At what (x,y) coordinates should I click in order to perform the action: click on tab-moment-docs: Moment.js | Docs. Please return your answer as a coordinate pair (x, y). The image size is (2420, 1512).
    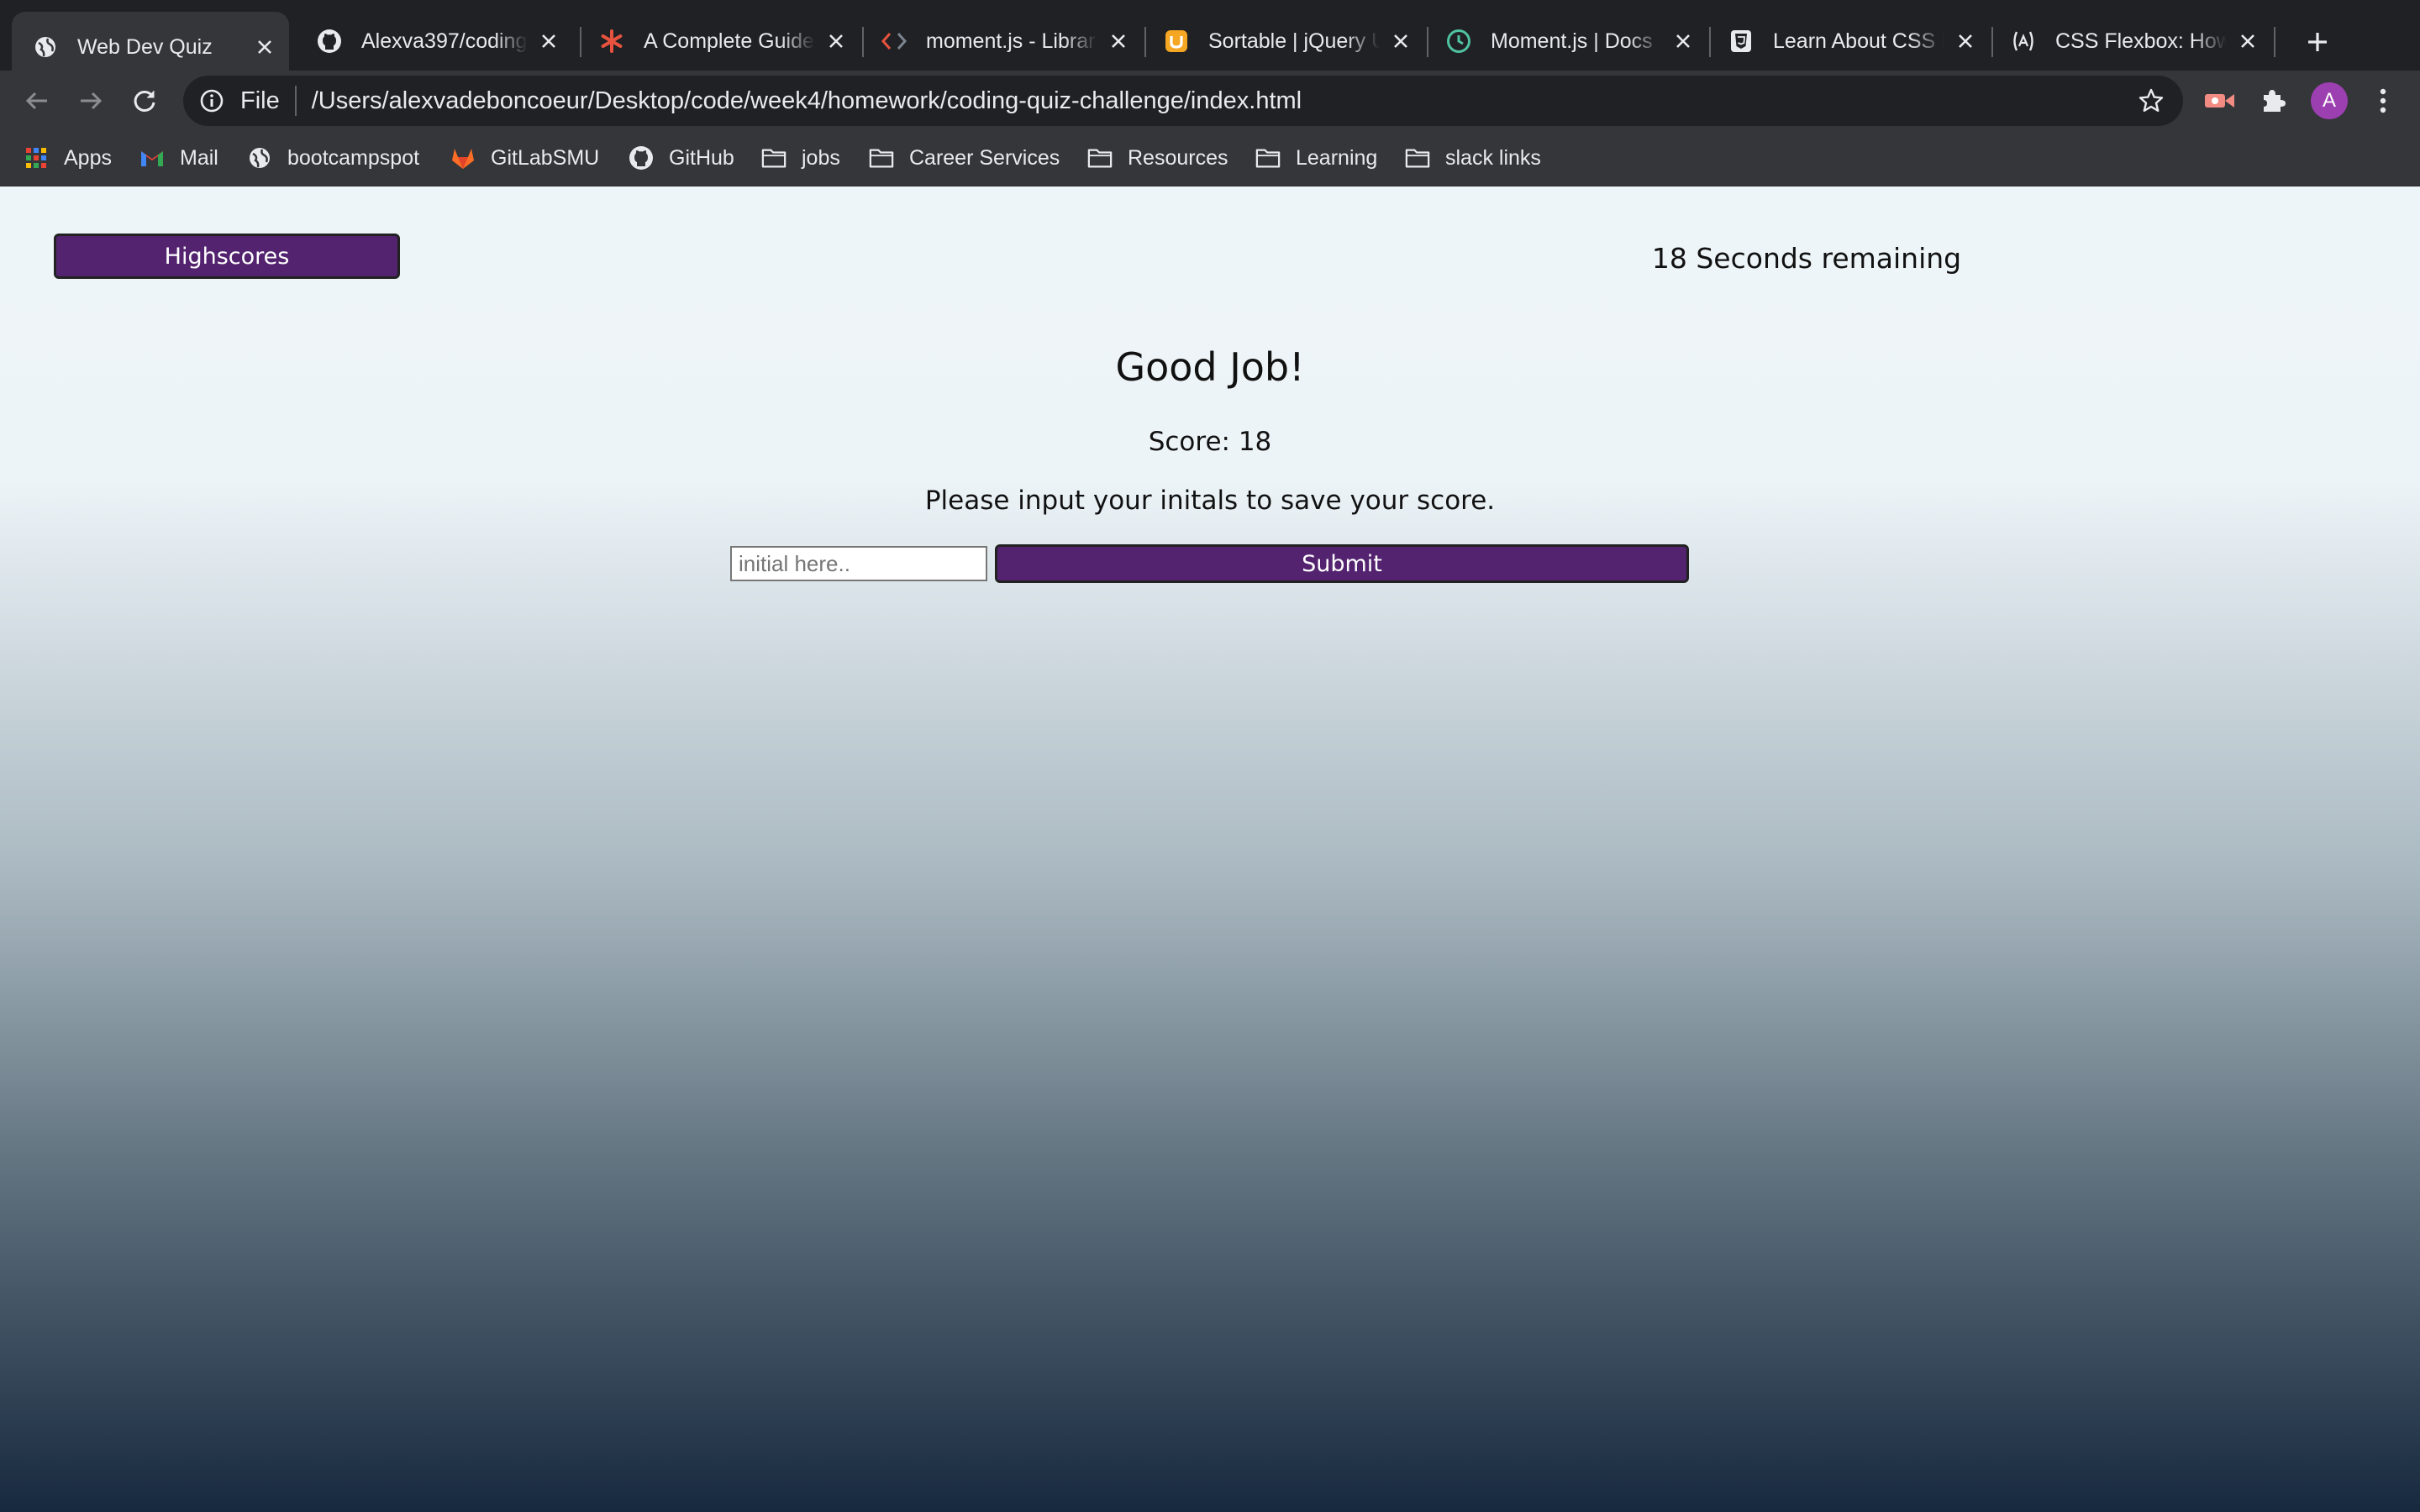
    Looking at the image, I should click on (1566, 41).